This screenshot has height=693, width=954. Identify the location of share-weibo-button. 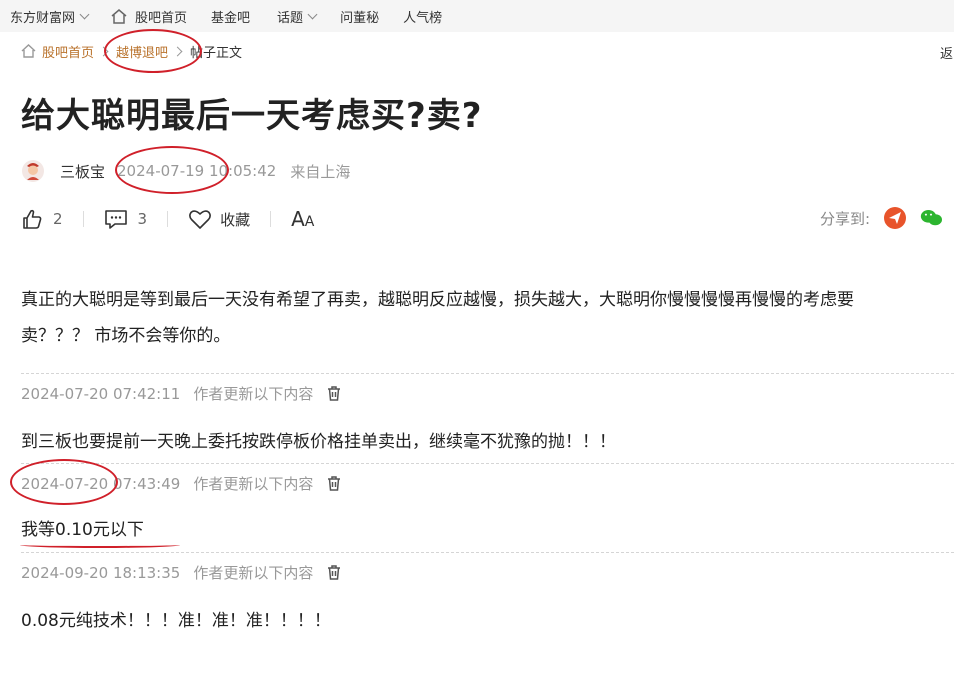
(895, 218).